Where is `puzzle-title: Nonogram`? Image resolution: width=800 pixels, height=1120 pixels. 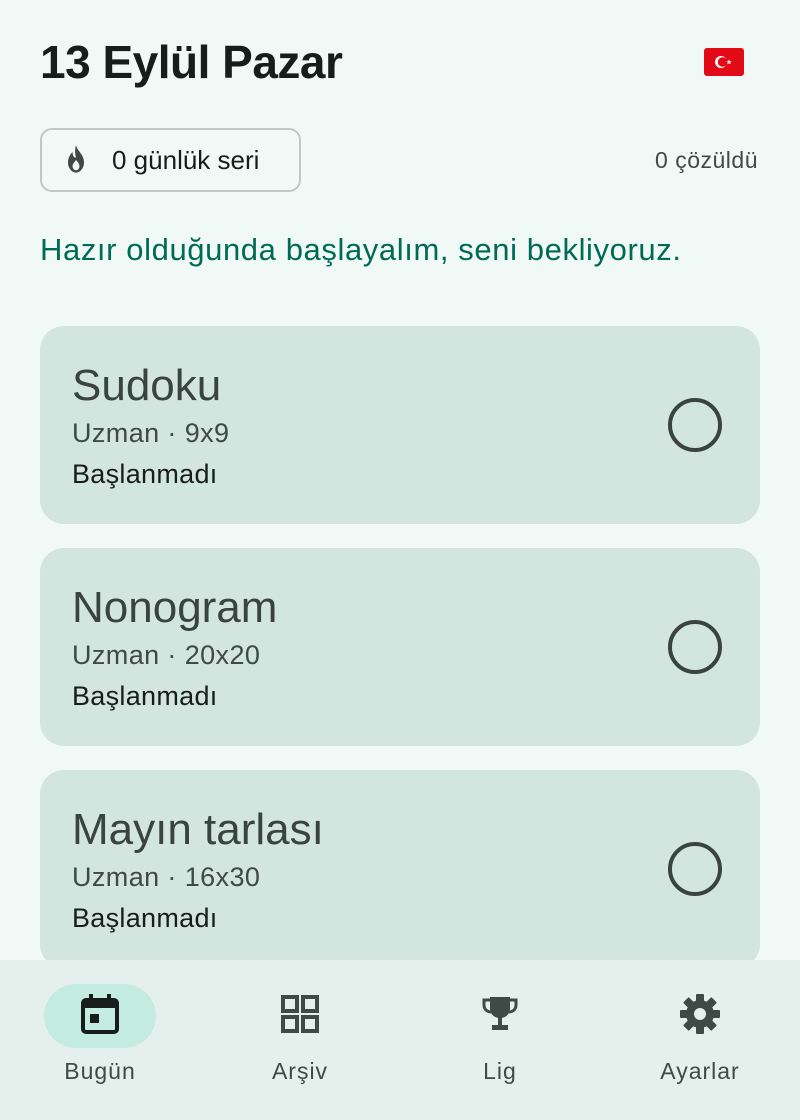
puzzle-title: Nonogram is located at coordinates (175, 607).